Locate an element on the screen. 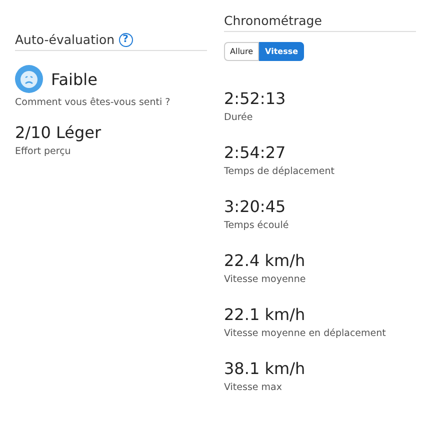 The height and width of the screenshot is (426, 431). sad-face-icon is located at coordinates (29, 79).